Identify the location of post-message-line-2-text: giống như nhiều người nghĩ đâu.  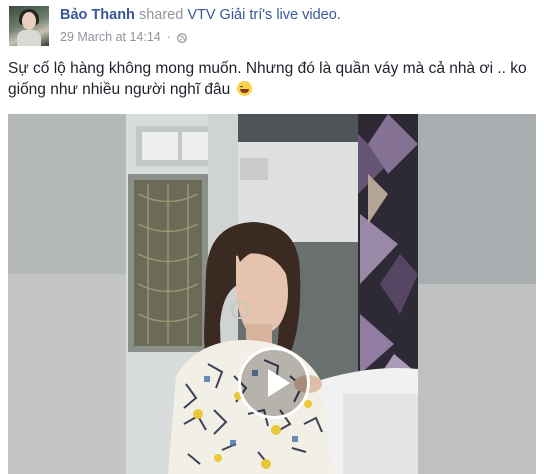
(119, 89).